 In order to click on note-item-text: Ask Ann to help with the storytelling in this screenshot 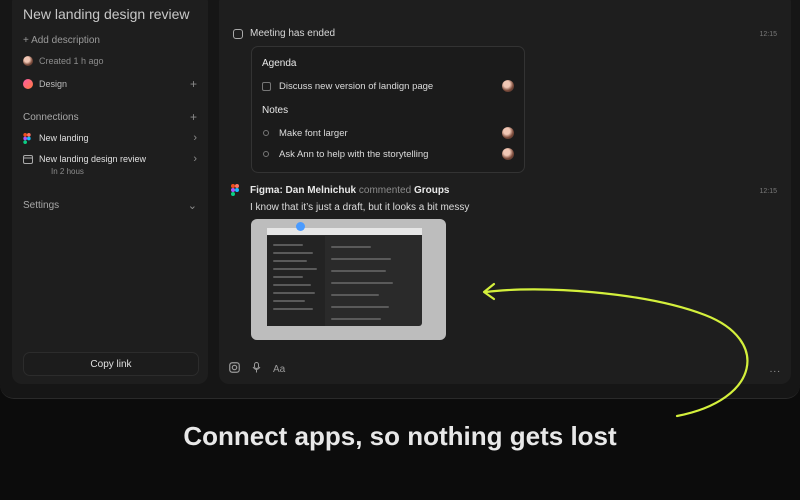, I will do `click(354, 154)`.